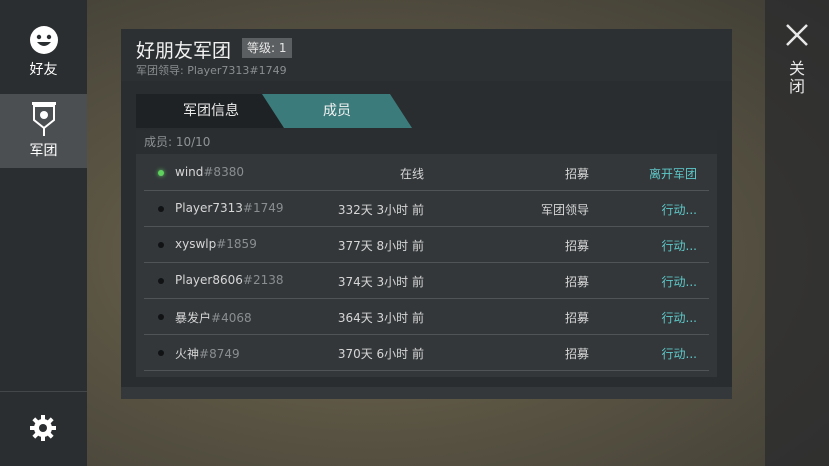  What do you see at coordinates (380, 210) in the screenshot?
I see `member-last-online: 332天 3小时 前` at bounding box center [380, 210].